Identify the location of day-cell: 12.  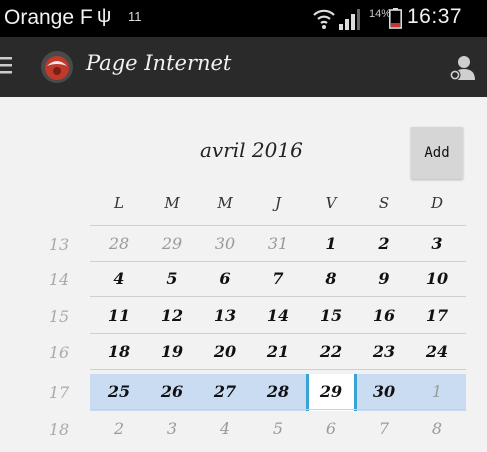
(172, 316).